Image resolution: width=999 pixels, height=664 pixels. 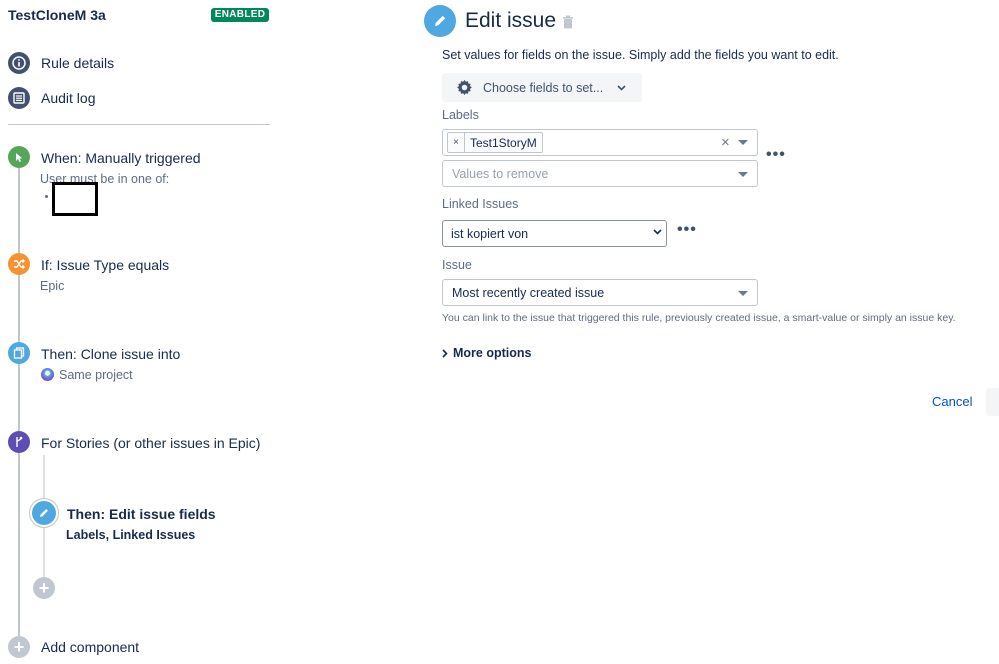 I want to click on nav-label: Rule details, so click(x=78, y=63).